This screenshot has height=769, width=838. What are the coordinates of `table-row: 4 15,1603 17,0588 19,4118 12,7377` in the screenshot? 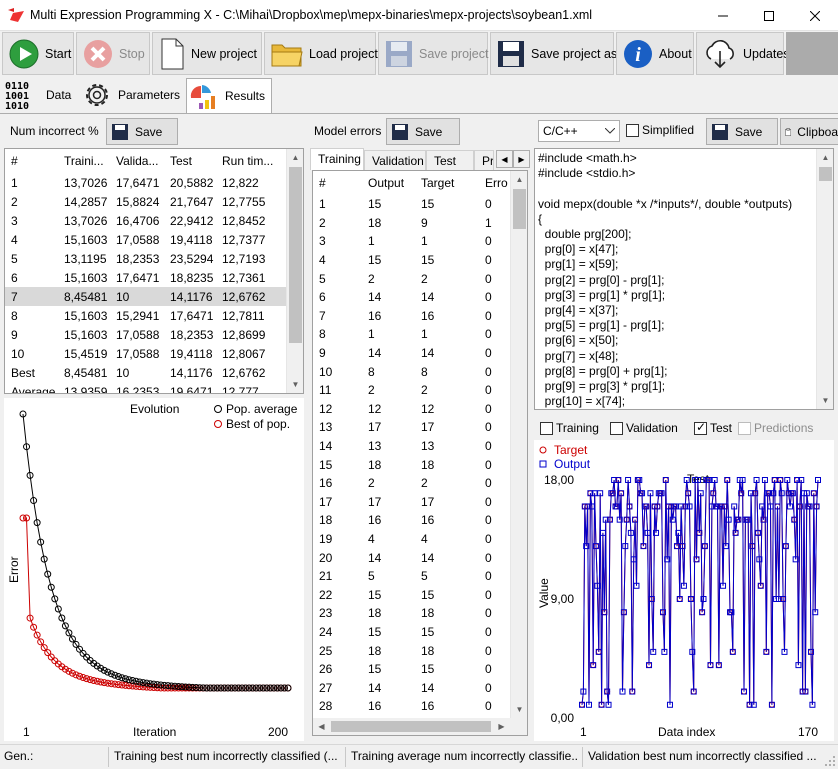 It's located at (145, 239).